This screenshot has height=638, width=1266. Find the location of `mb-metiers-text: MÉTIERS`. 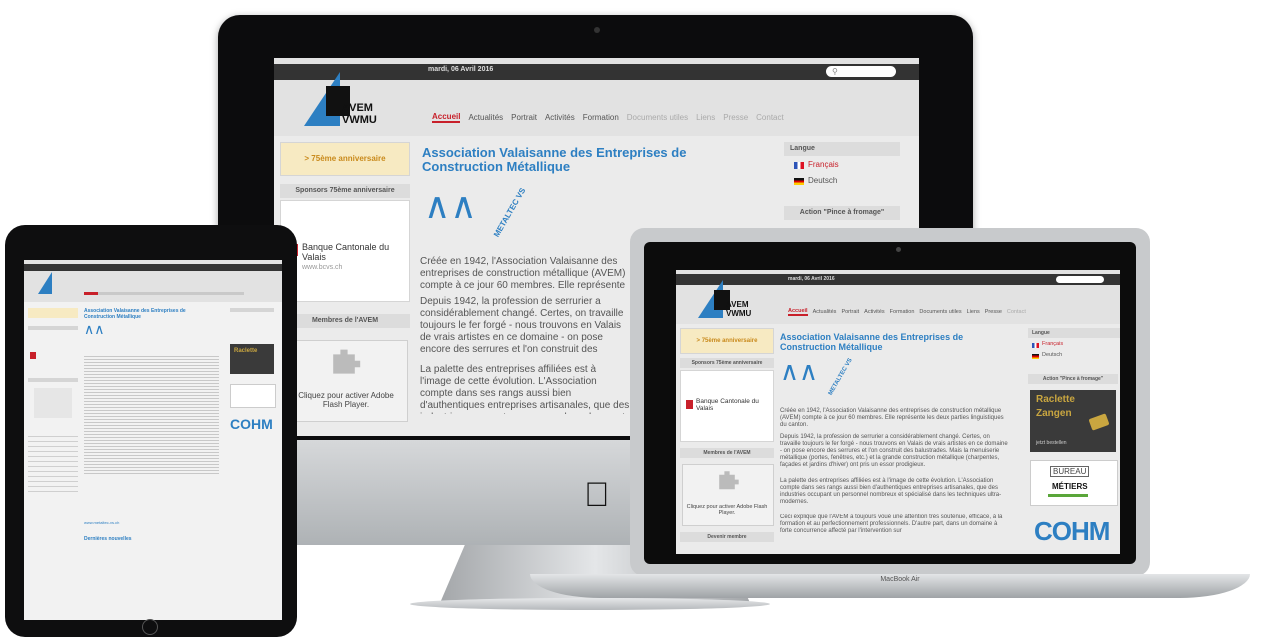

mb-metiers-text: MÉTIERS is located at coordinates (1070, 486).